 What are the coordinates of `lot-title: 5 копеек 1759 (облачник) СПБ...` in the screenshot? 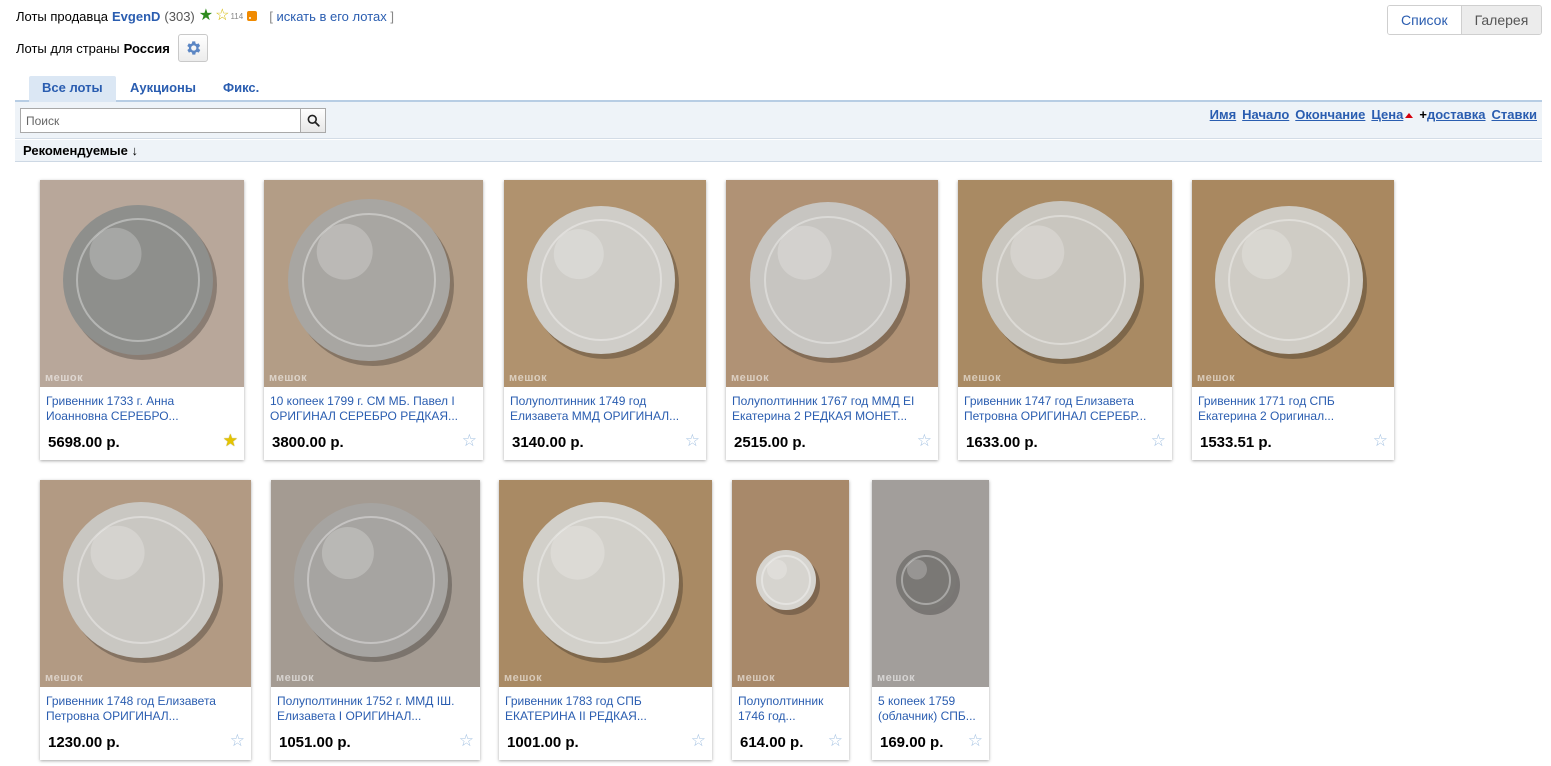 It's located at (930, 709).